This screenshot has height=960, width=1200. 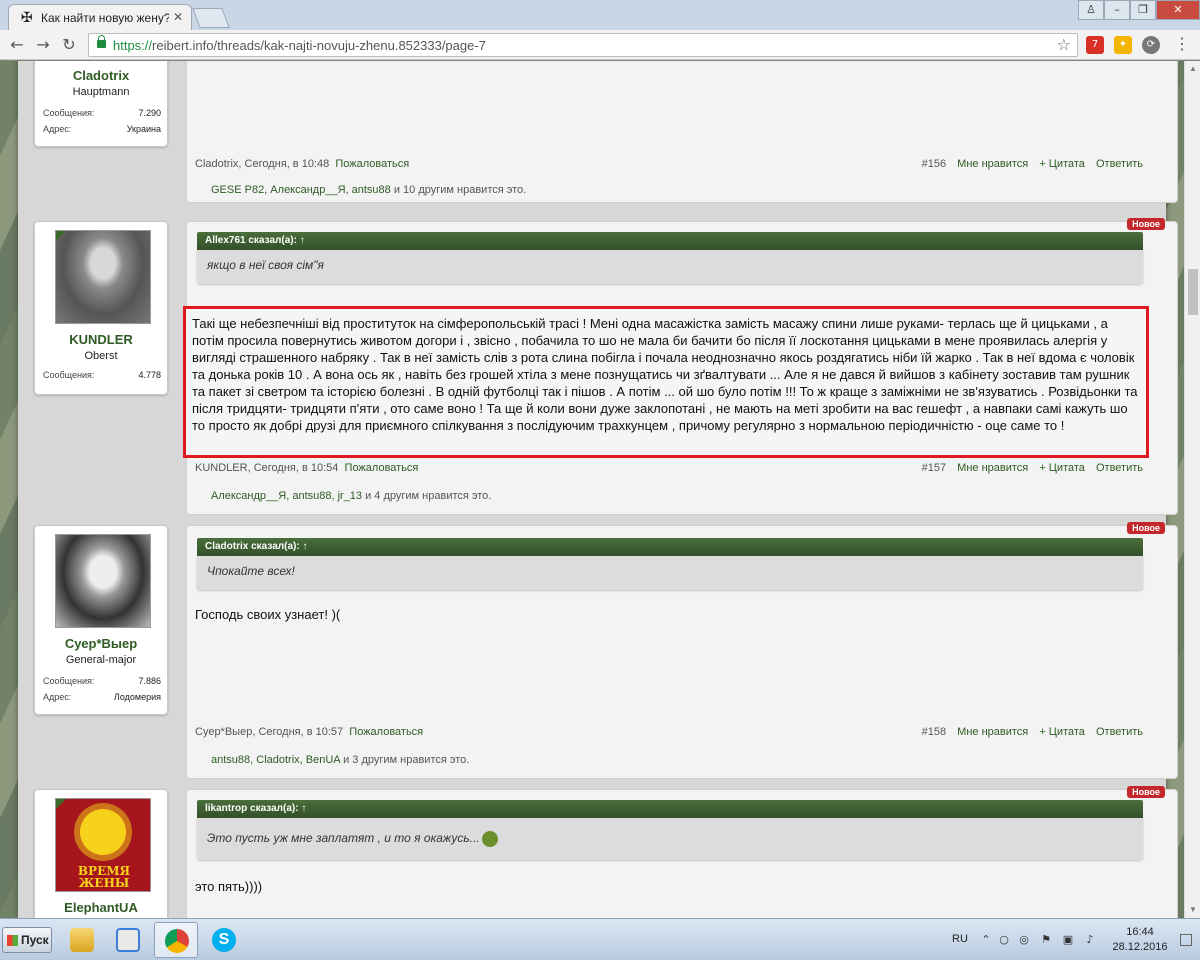 What do you see at coordinates (176, 940) in the screenshot?
I see `taskbar-chrome` at bounding box center [176, 940].